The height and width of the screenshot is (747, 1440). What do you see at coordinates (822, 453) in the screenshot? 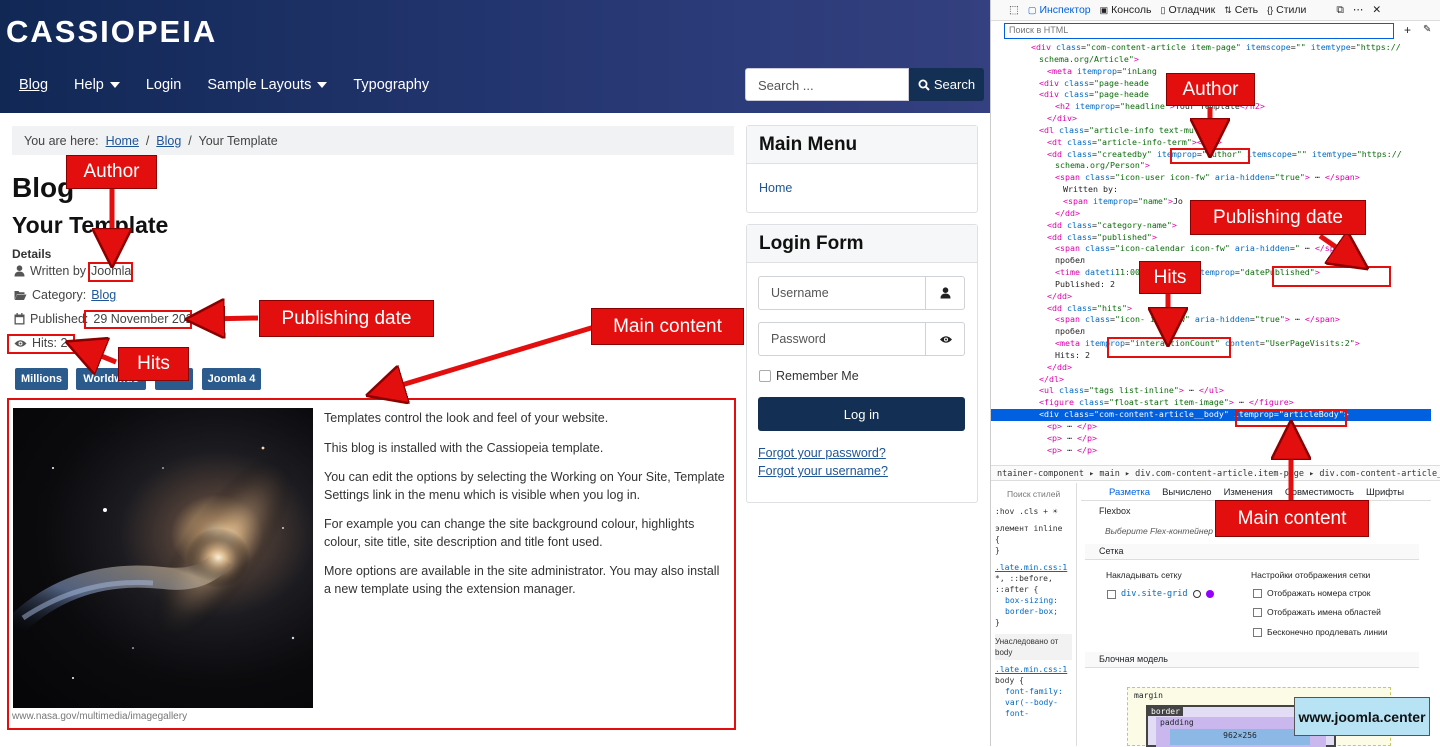
I see `forgot-password-link: Forgot your password?` at bounding box center [822, 453].